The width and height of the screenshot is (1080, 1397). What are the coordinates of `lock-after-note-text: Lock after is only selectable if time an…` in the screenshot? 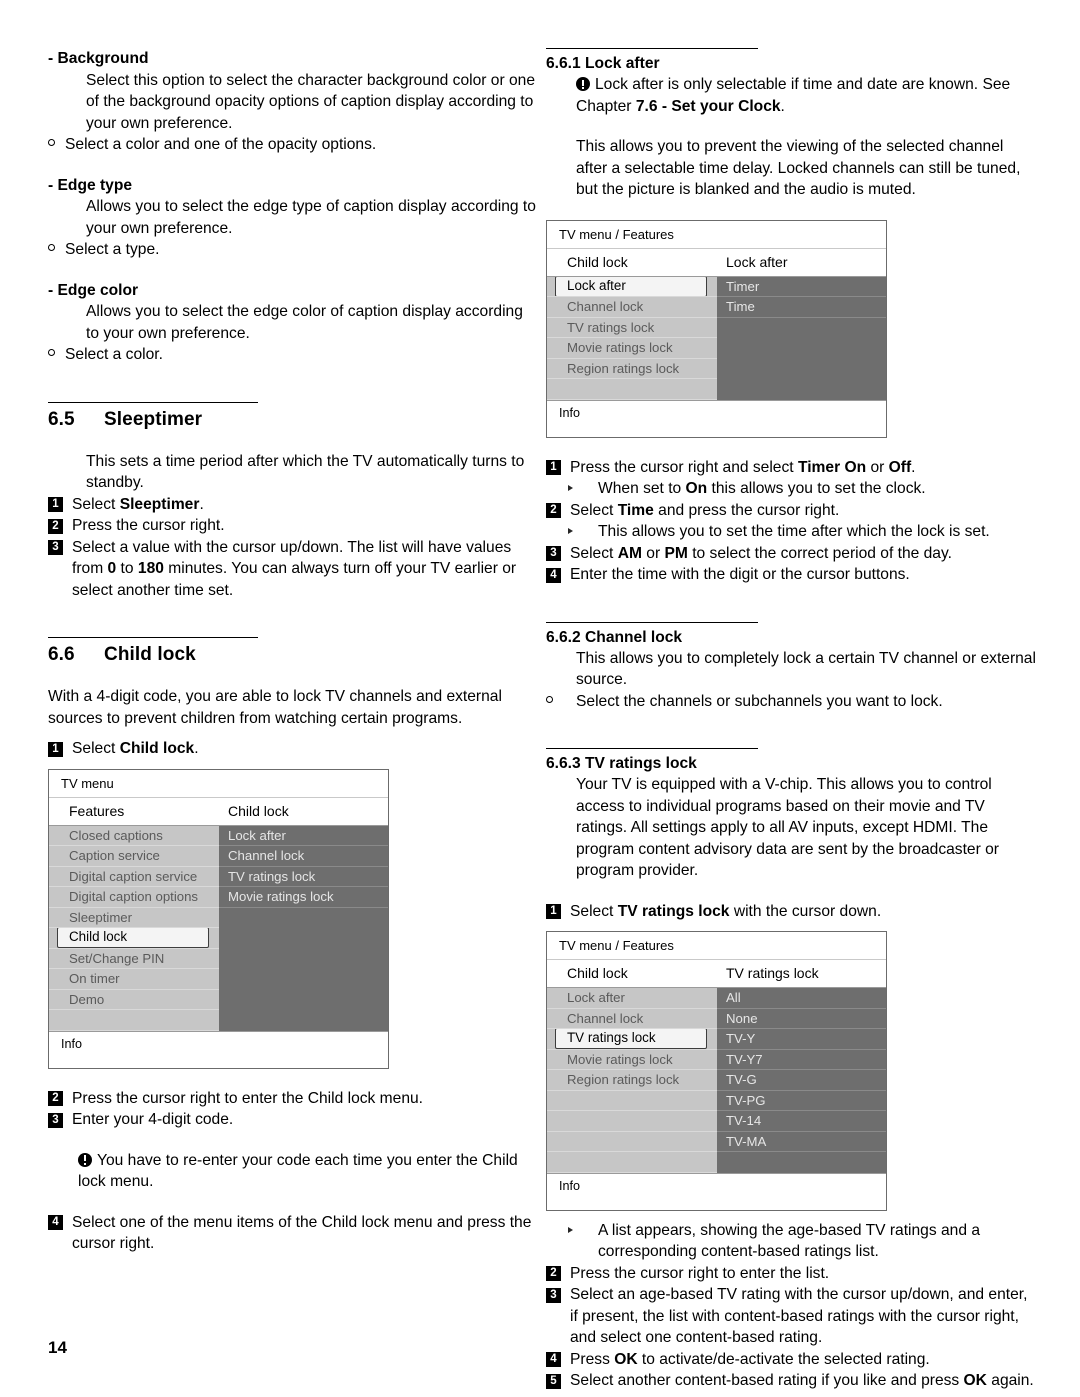 It's located at (793, 95).